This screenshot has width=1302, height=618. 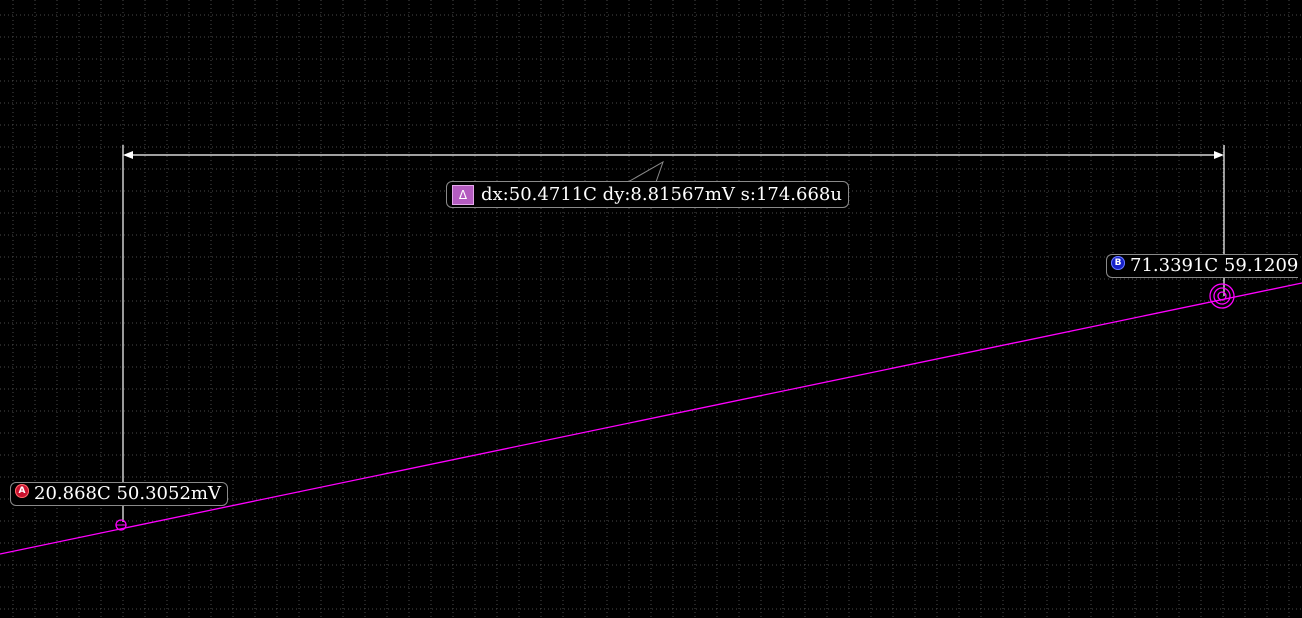 I want to click on delta-callout-pointer, so click(x=645, y=171).